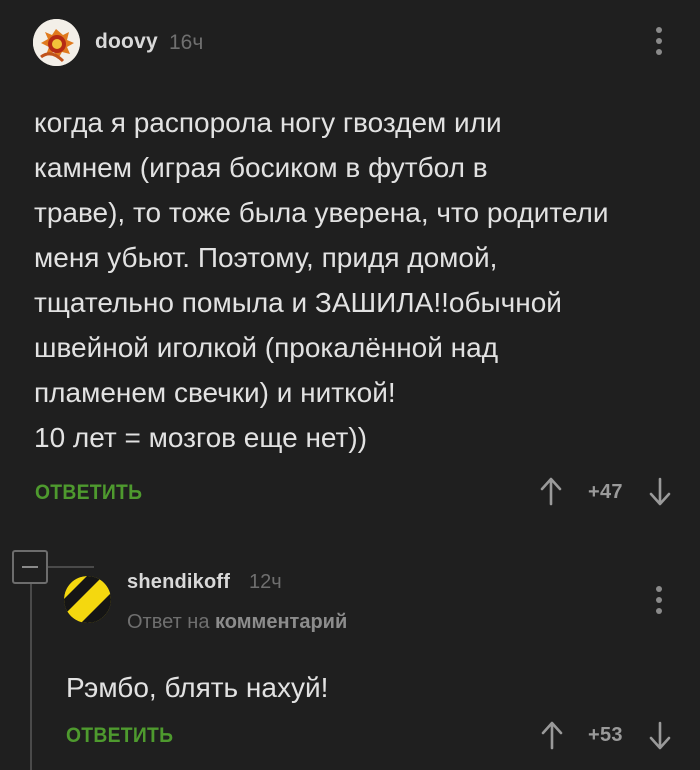  I want to click on comment-text: Рэмбо, блять нахуй!, so click(197, 687).